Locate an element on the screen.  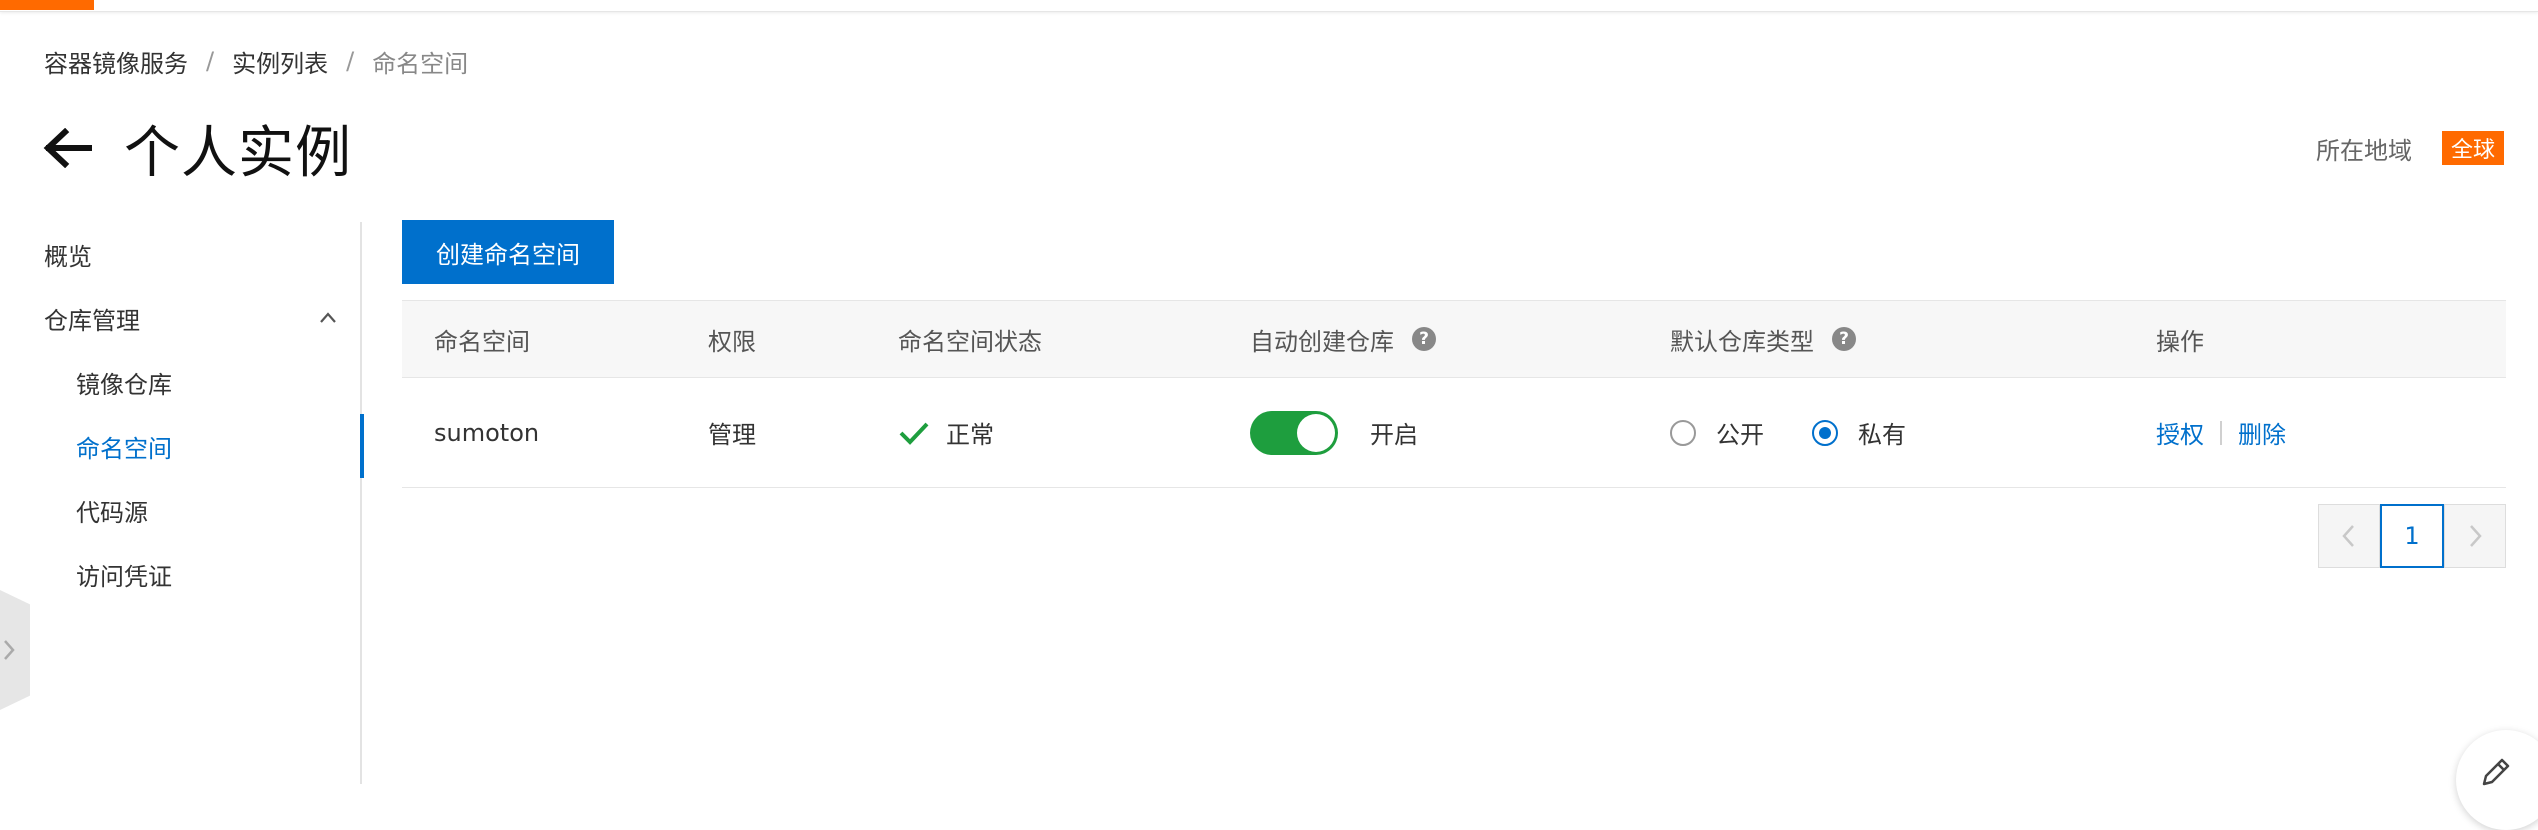
header-permission: 权限 is located at coordinates (732, 339).